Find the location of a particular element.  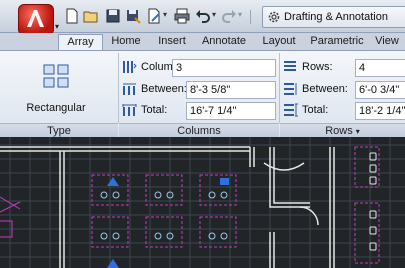

save-as-icon is located at coordinates (133, 16).